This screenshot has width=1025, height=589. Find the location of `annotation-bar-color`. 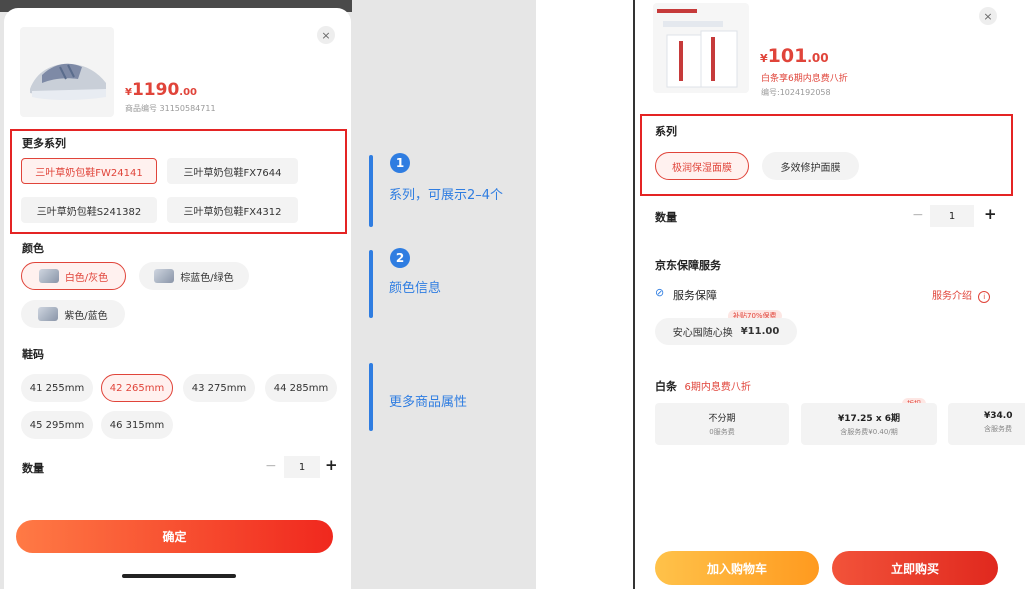

annotation-bar-color is located at coordinates (371, 284).